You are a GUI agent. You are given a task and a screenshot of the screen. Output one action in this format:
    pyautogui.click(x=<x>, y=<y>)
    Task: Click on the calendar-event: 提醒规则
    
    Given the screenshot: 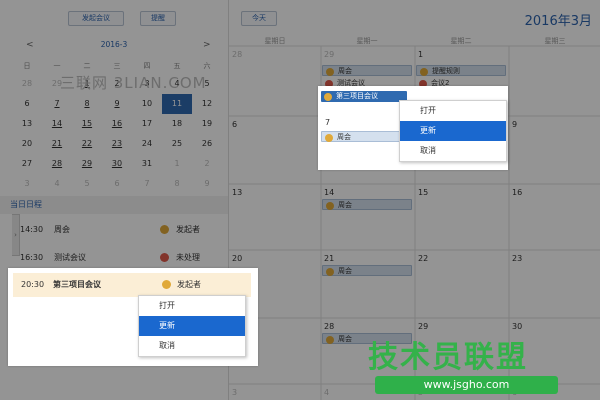 What is the action you would take?
    pyautogui.click(x=461, y=70)
    